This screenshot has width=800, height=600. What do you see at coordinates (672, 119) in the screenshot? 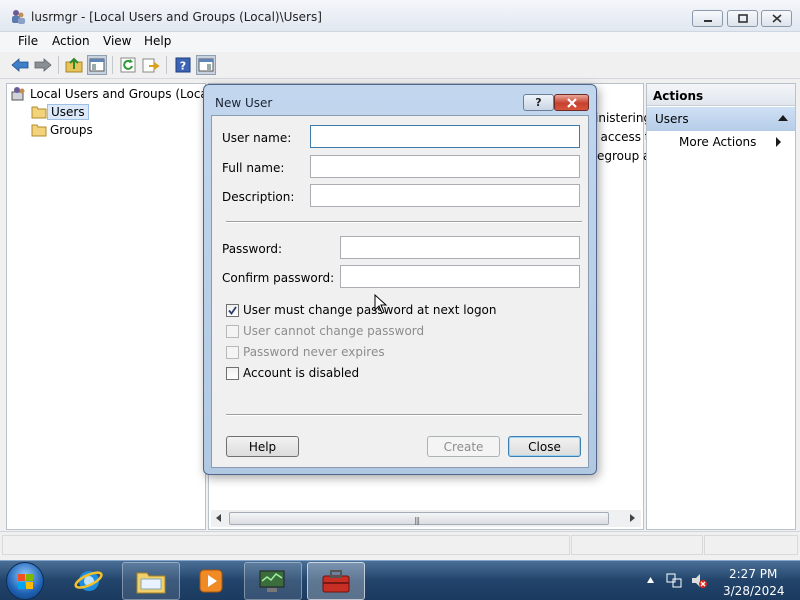
I see `actions-section-label: Users` at bounding box center [672, 119].